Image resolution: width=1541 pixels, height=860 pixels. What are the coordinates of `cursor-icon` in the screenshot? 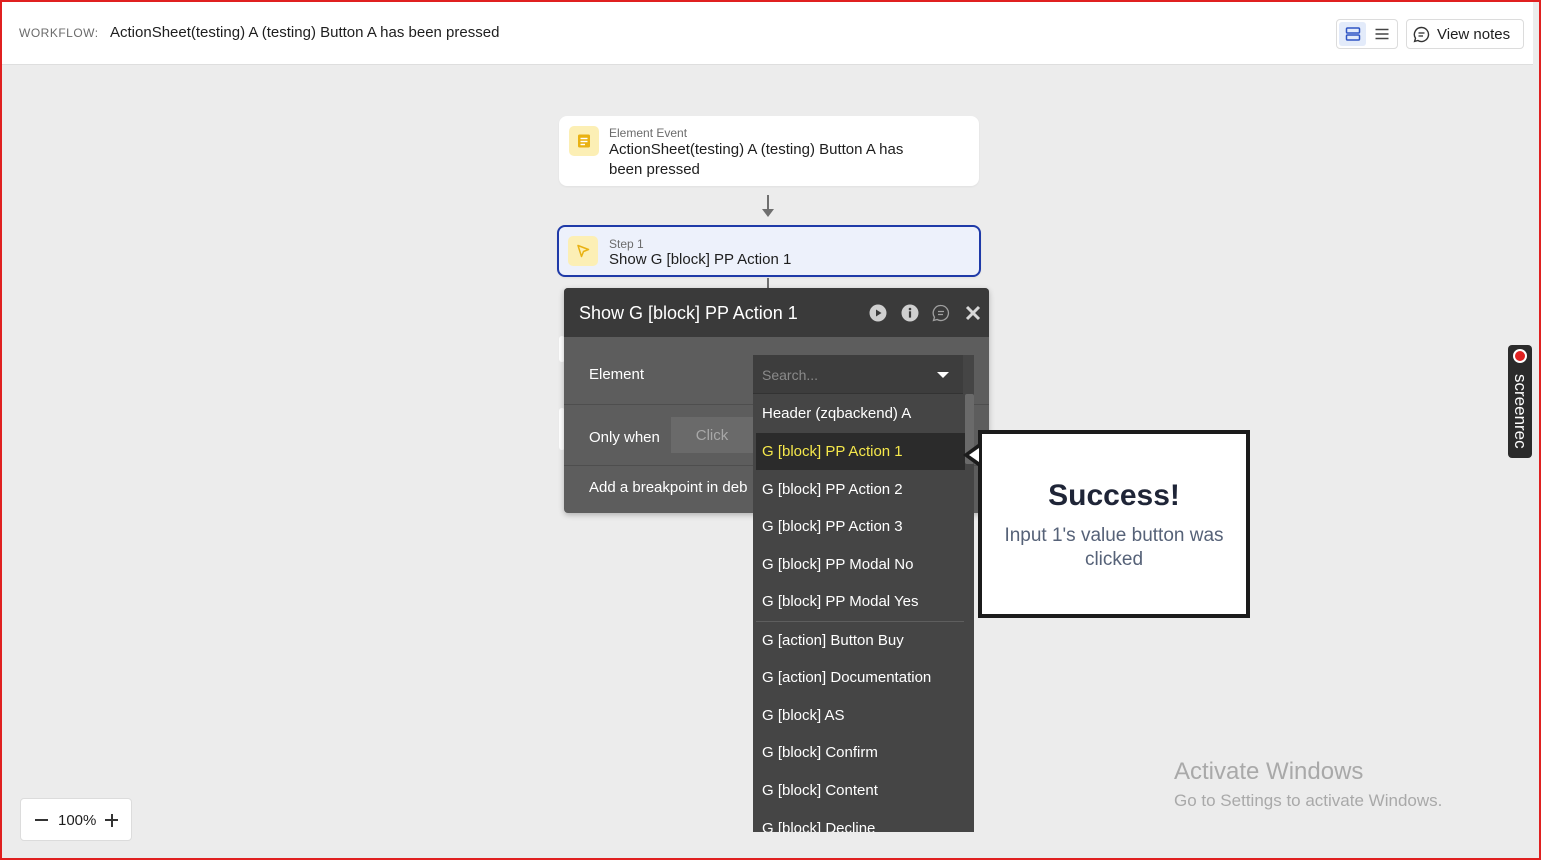 It's located at (583, 251).